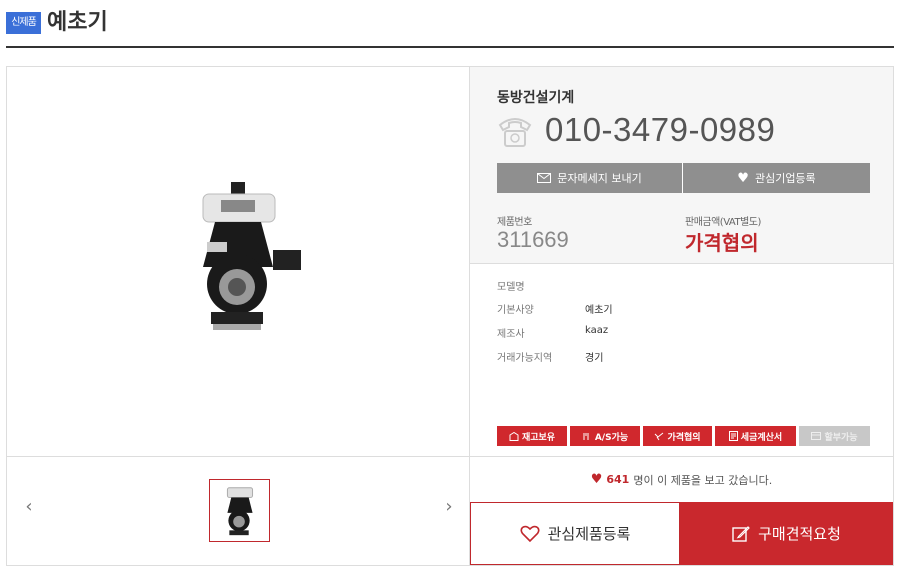 The width and height of the screenshot is (900, 570). I want to click on price-label: 판매금액(VAT별도), so click(723, 222).